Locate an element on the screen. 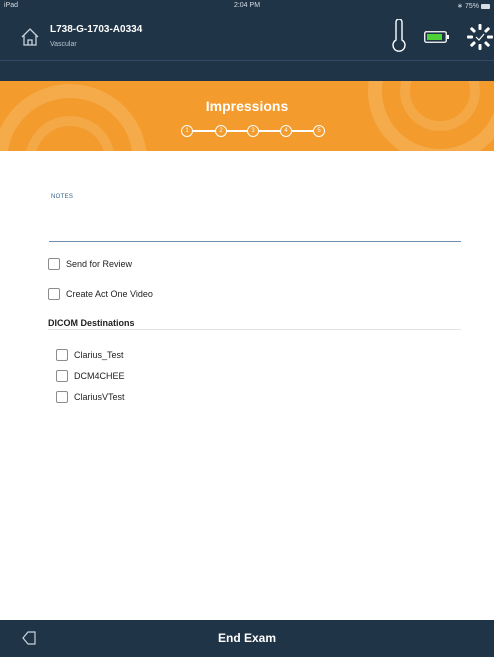 The image size is (494, 657). divider is located at coordinates (254, 329).